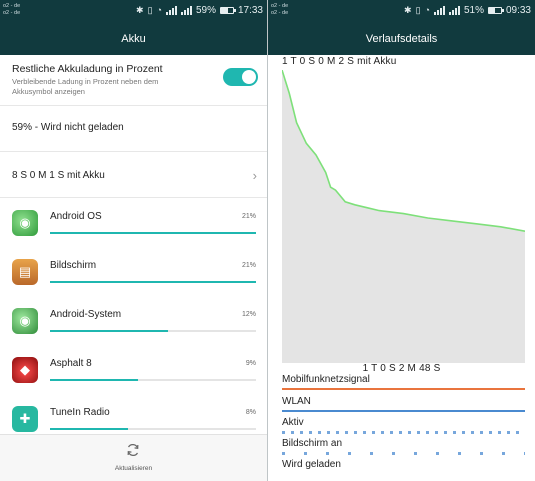  Describe the element at coordinates (133, 175) in the screenshot. I see `usage-duration-row: 8 S 0 M 1 S mit Akku ›` at that location.